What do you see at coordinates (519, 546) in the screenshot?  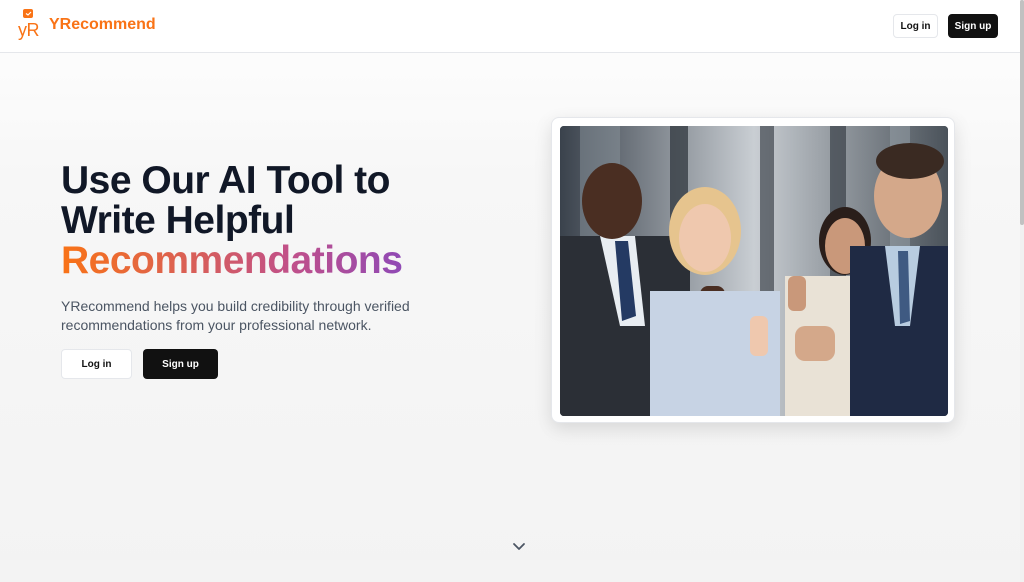 I see `chevron-down-icon` at bounding box center [519, 546].